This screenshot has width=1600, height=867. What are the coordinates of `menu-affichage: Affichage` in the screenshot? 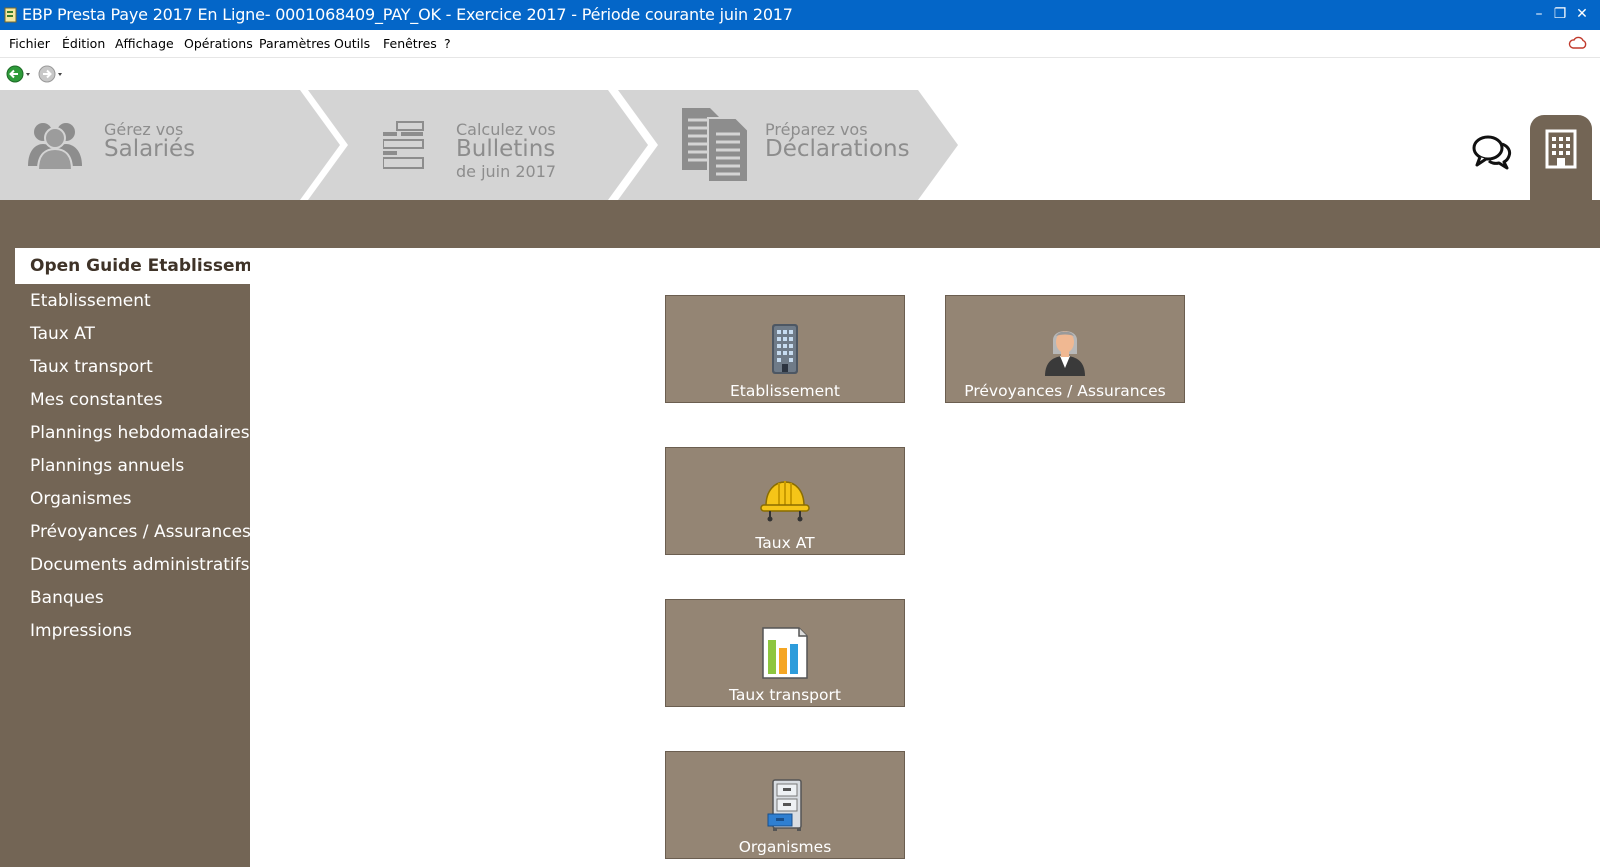 It's located at (144, 43).